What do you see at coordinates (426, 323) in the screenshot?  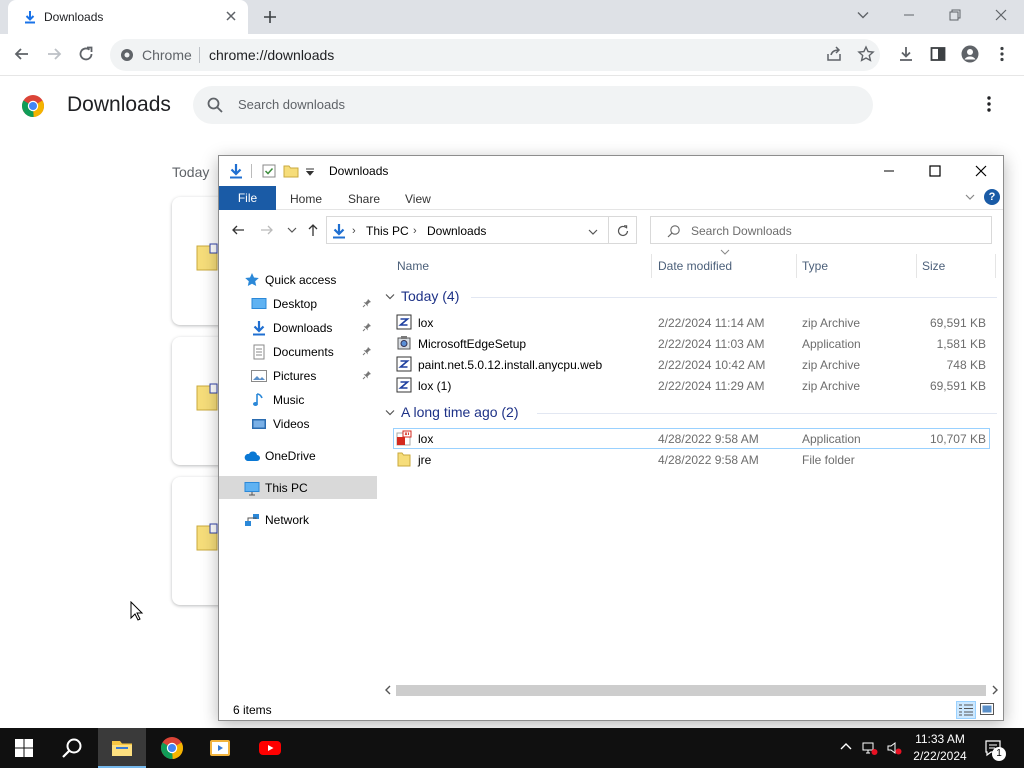 I see `file-name: lox` at bounding box center [426, 323].